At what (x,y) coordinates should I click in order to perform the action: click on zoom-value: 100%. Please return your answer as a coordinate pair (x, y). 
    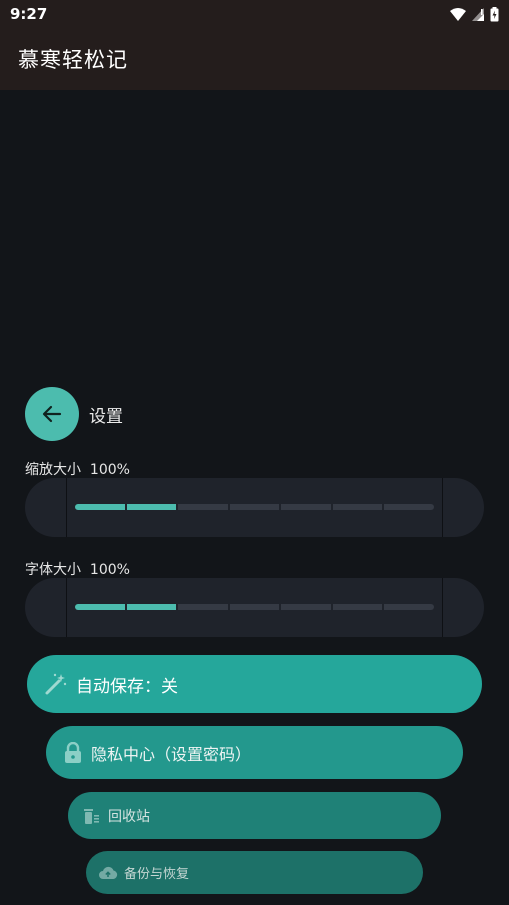
    Looking at the image, I should click on (109, 470).